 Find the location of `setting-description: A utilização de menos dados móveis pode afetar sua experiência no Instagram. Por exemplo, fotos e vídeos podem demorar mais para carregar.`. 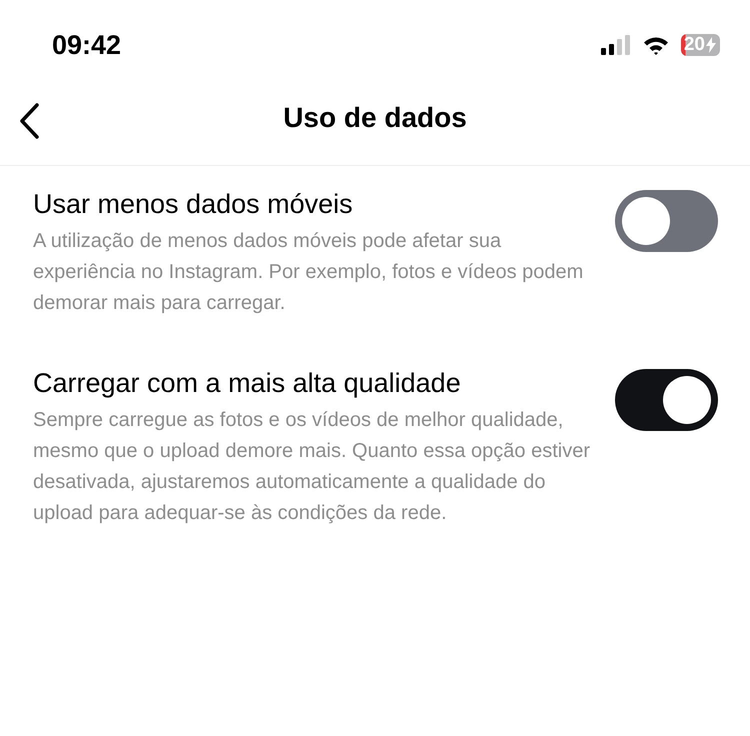

setting-description: A utilização de menos dados móveis pode afetar sua experiência no Instagram. Por exemplo, fotos e vídeos podem demorar mais para carregar. is located at coordinates (308, 272).